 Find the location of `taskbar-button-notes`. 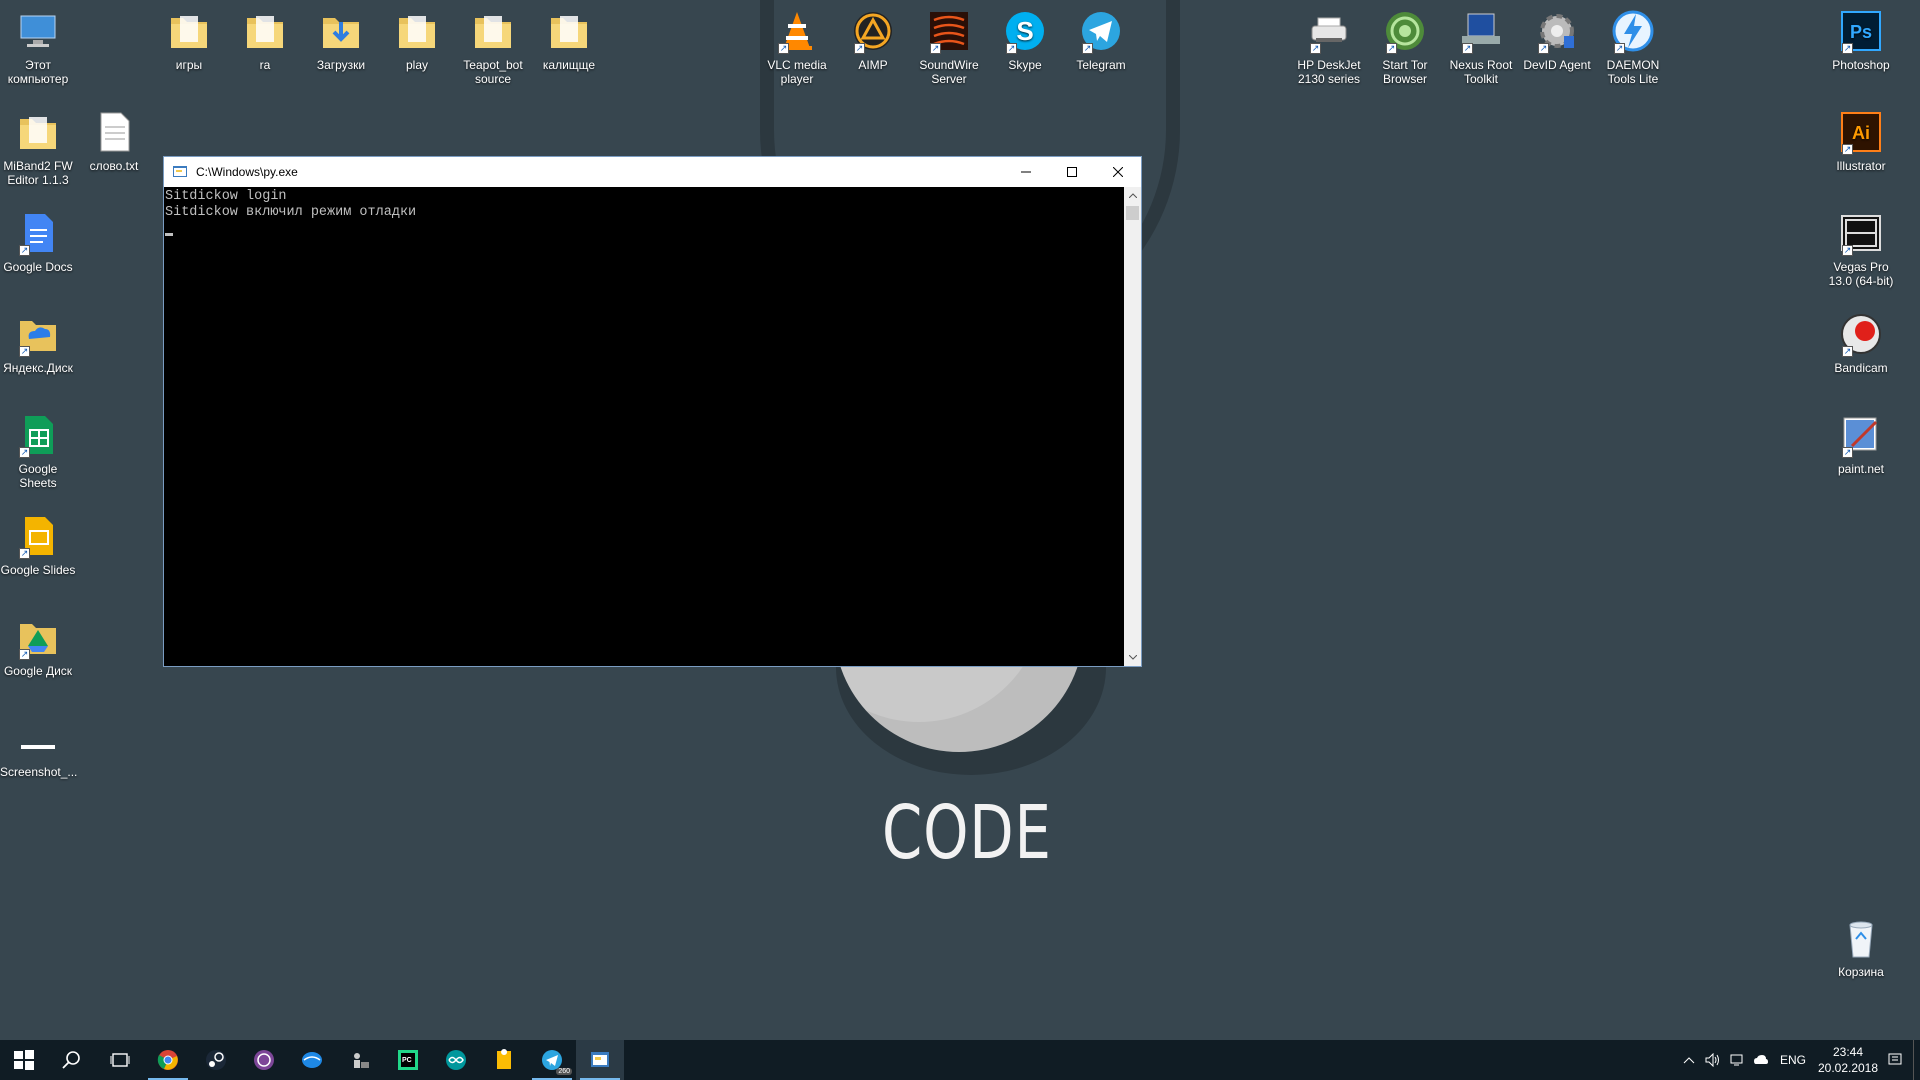

taskbar-button-notes is located at coordinates (504, 1060).